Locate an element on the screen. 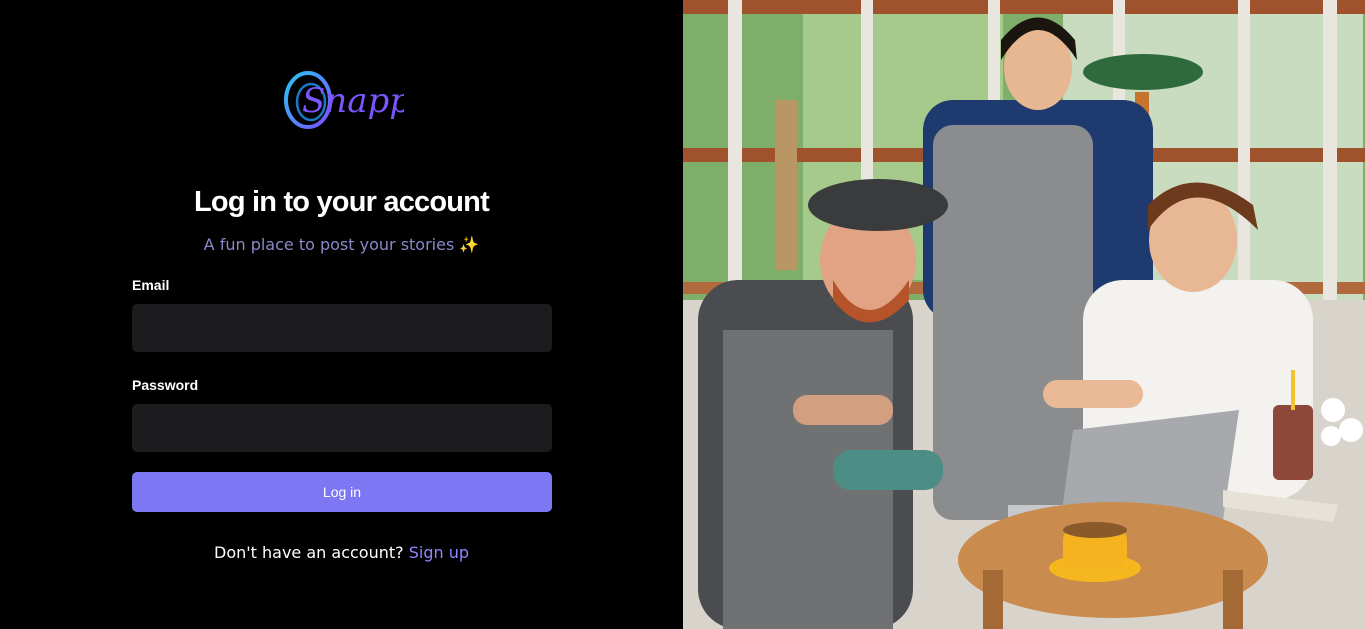  password-field is located at coordinates (342, 428).